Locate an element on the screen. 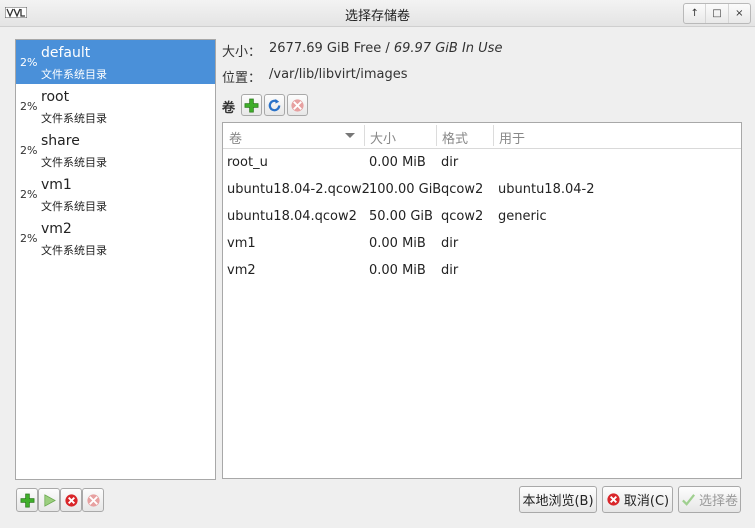  pool-name: default is located at coordinates (66, 53).